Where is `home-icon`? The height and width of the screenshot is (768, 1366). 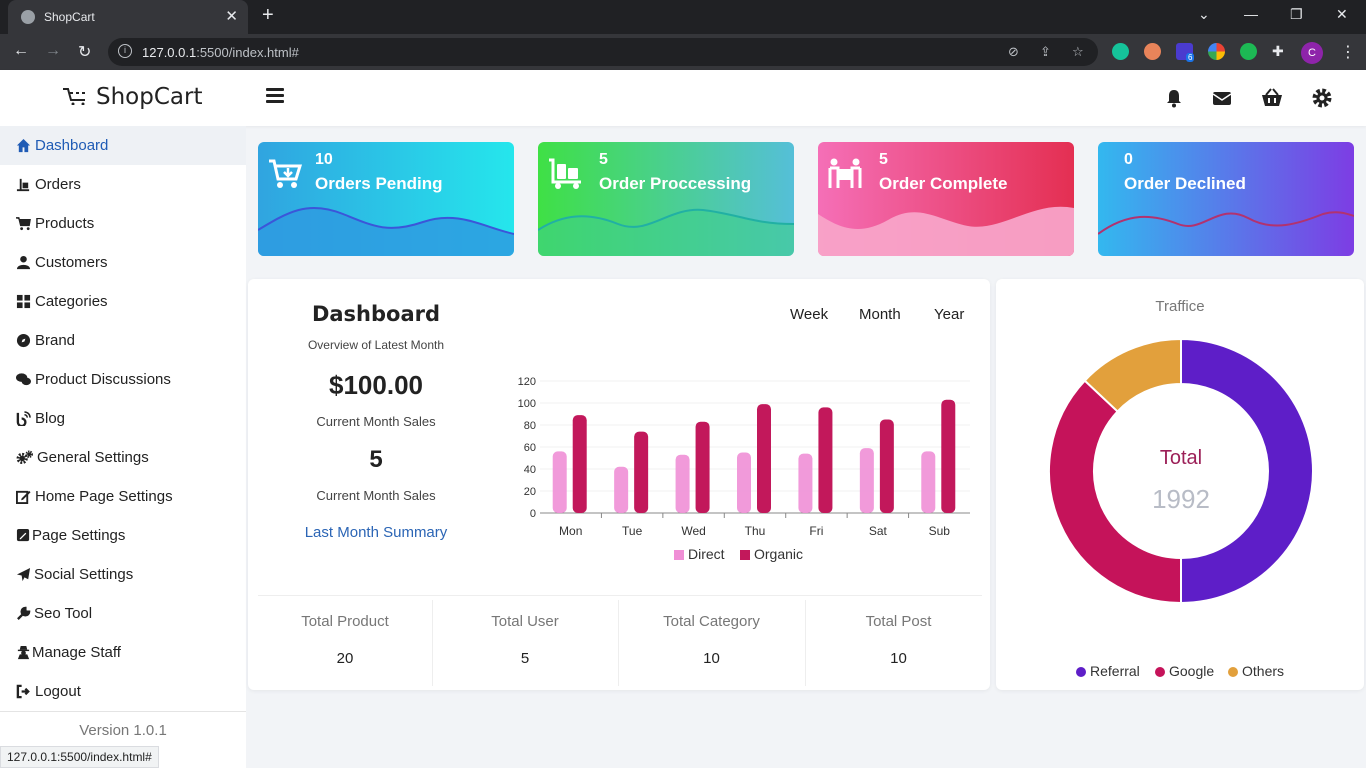
home-icon is located at coordinates (23, 145).